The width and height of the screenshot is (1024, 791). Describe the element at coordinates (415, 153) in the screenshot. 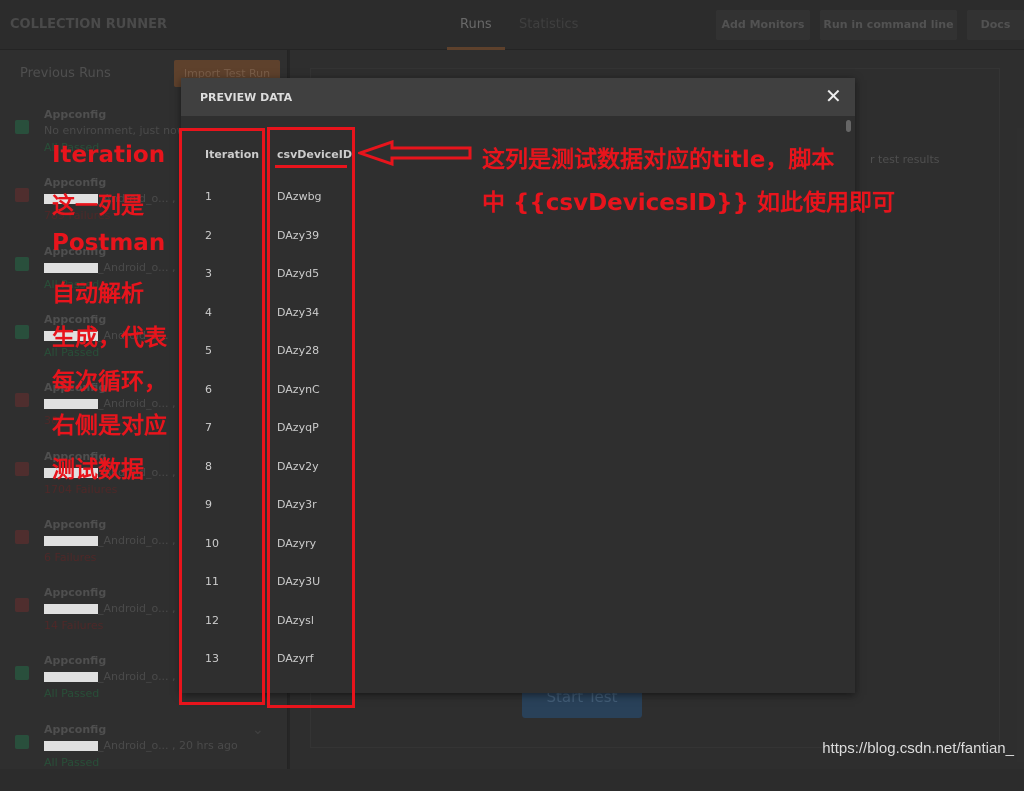

I see `annotation-arrow-icon` at that location.